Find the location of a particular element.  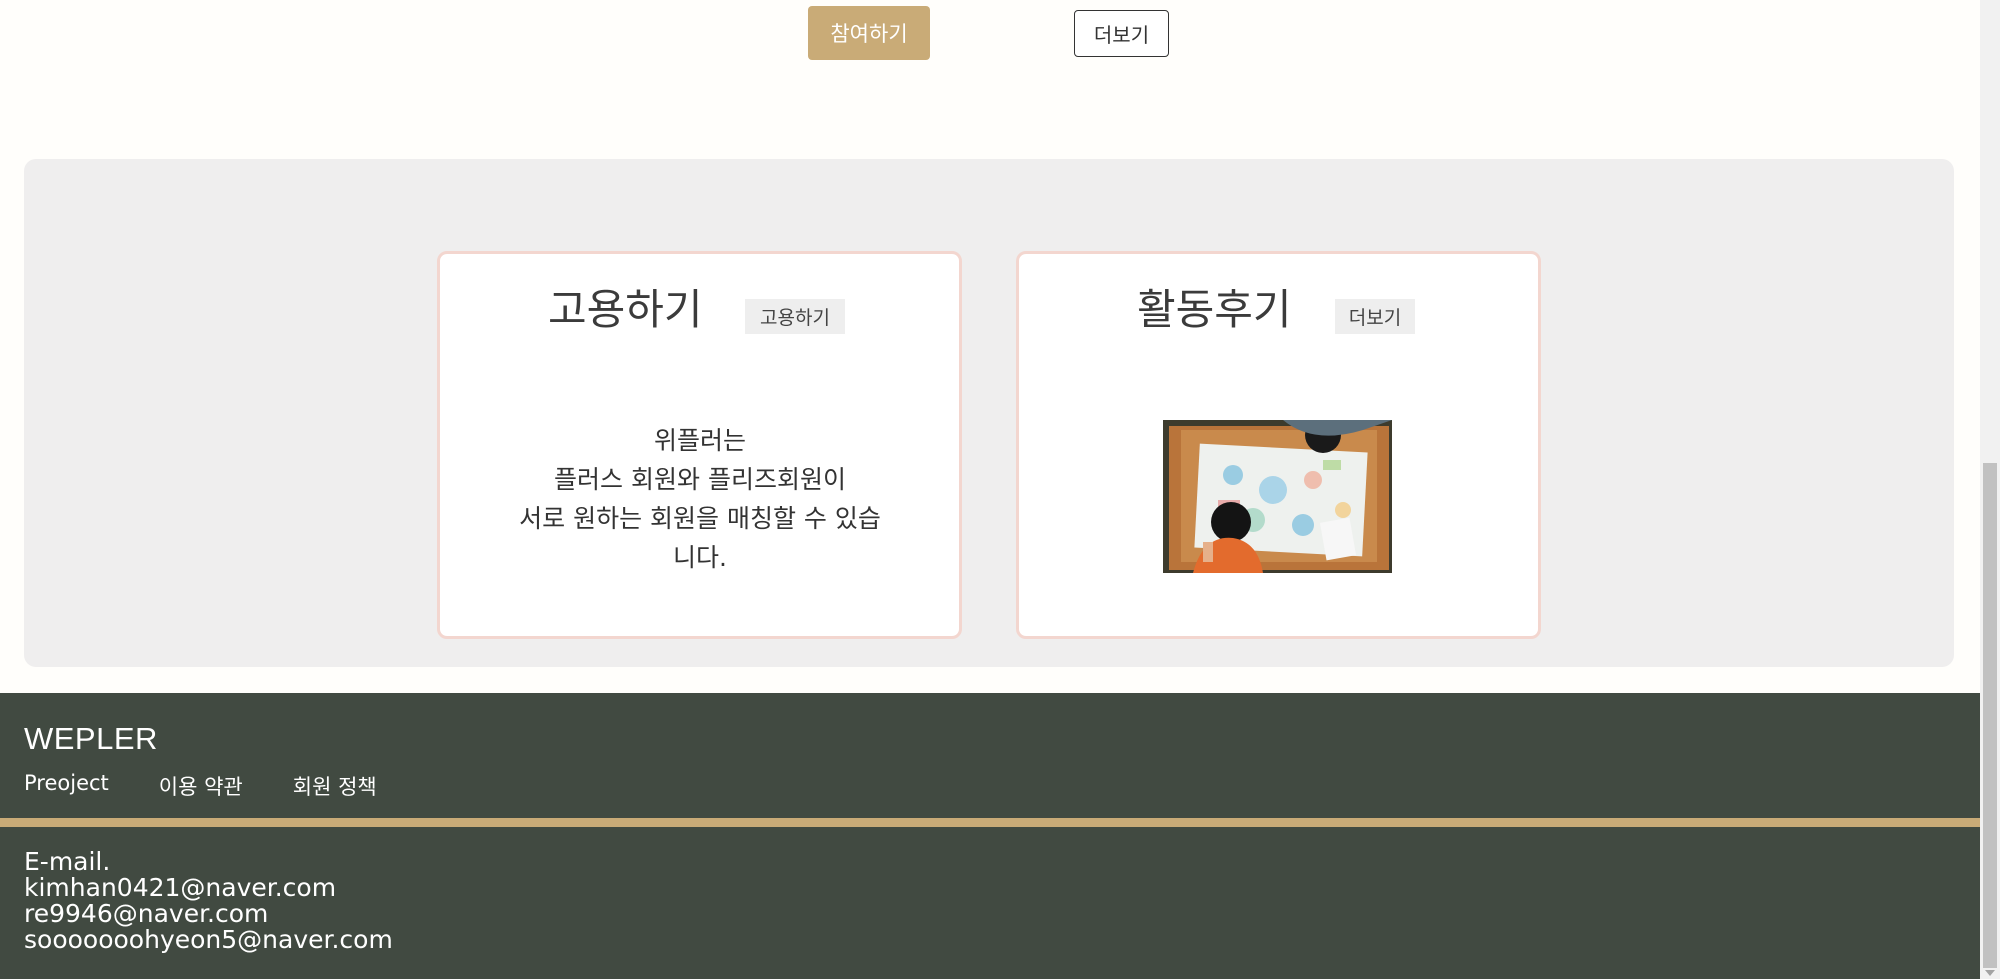

review-card: 활동후기 더보기 is located at coordinates (1278, 445).